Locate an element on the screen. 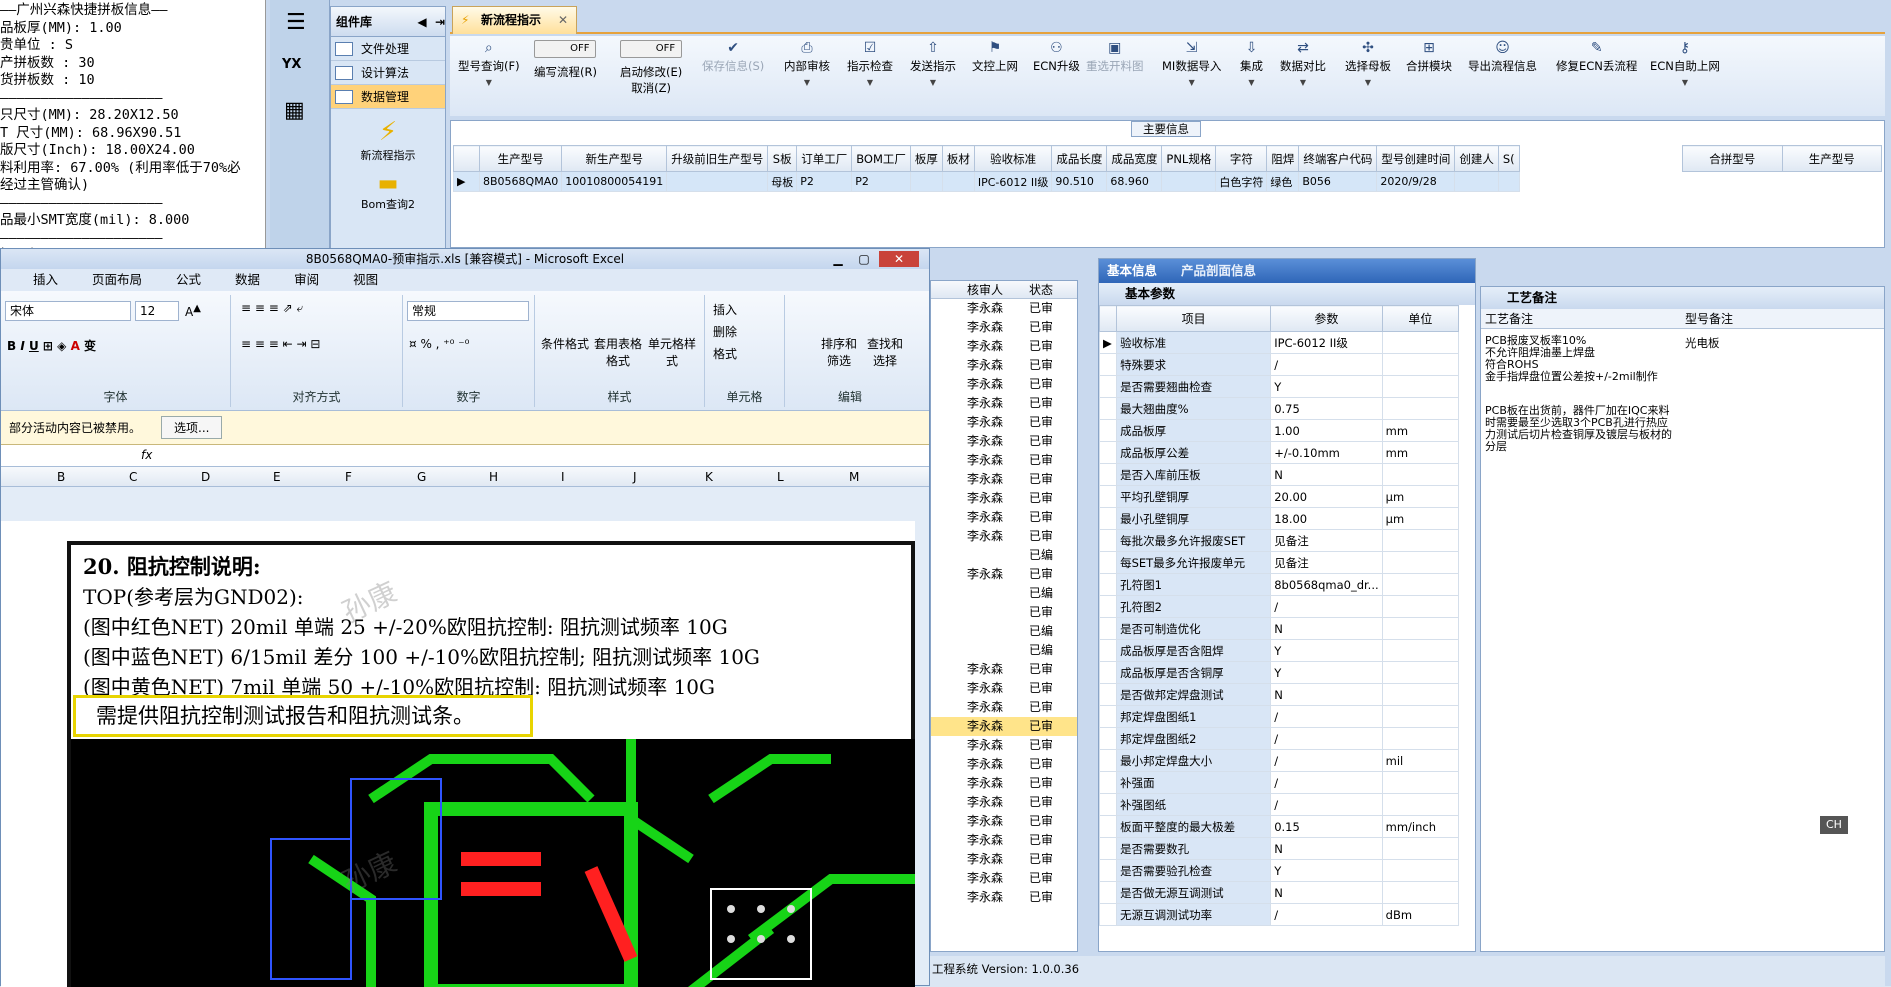 The width and height of the screenshot is (1891, 987). number-format-icons: ¤ % , ⁺⁰ ⁻⁰ is located at coordinates (439, 344).